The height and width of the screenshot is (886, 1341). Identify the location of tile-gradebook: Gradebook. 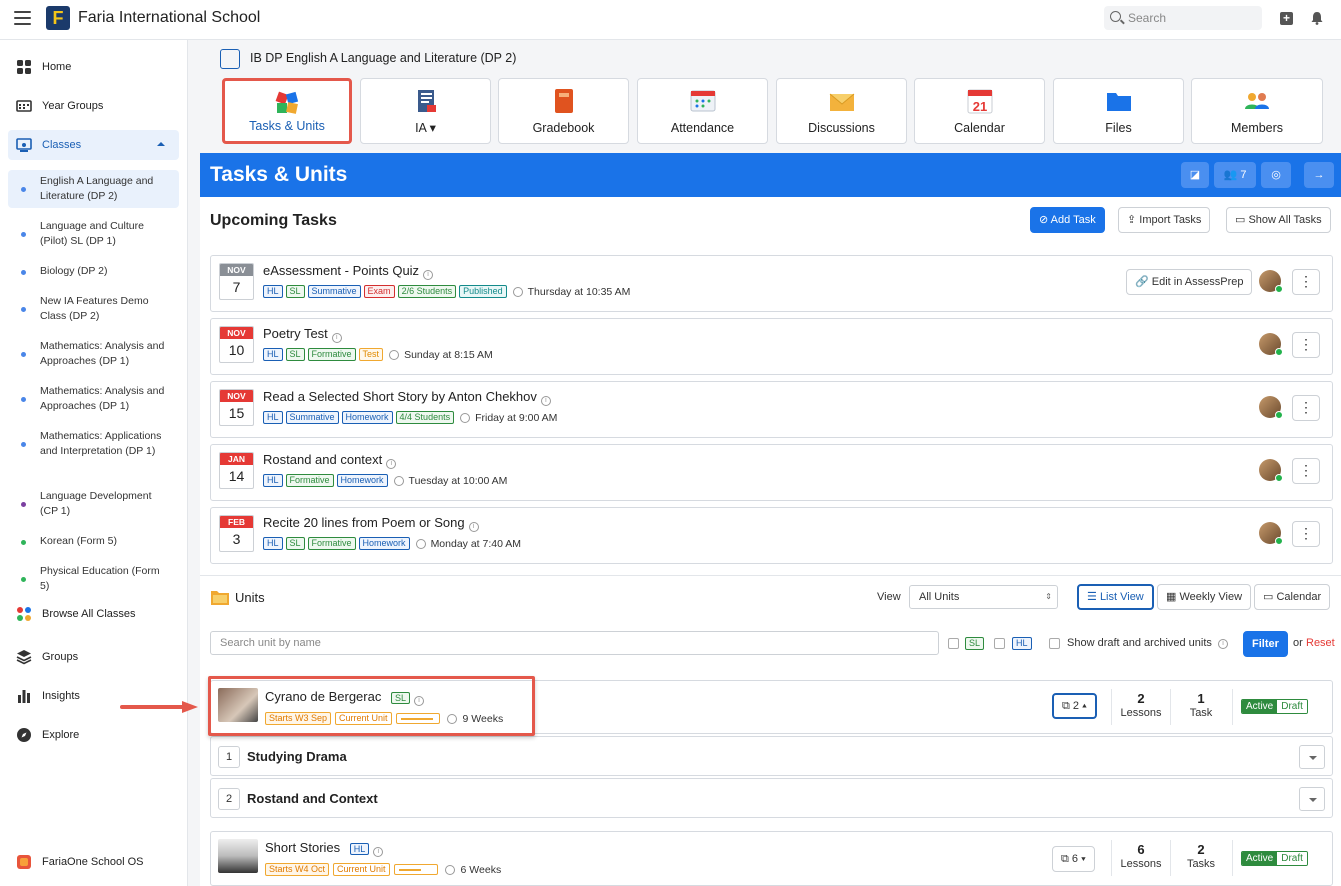
(563, 111).